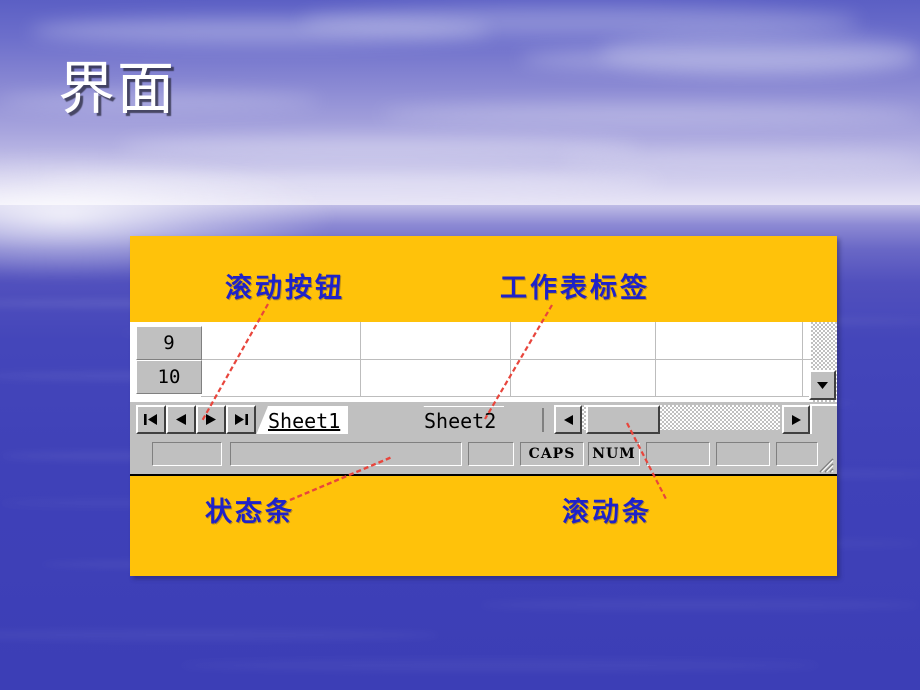 This screenshot has height=690, width=920. I want to click on worksheet-grid: 9 10, so click(483, 362).